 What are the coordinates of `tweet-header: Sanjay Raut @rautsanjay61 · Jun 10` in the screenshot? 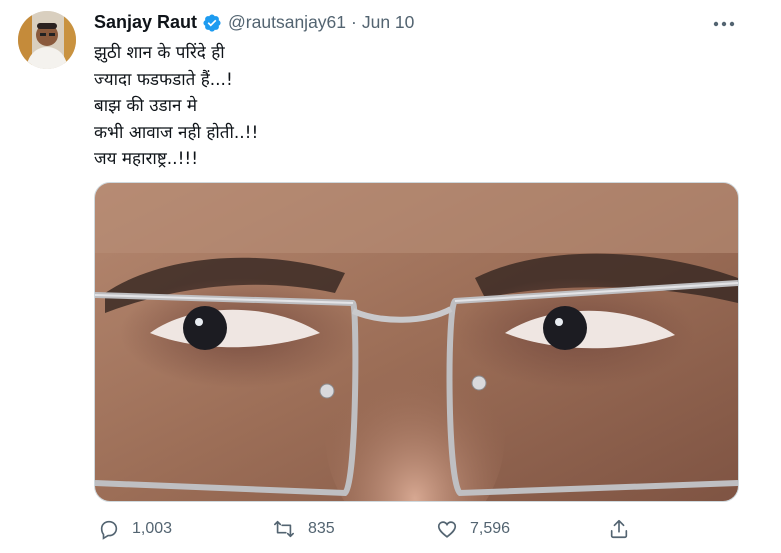 It's located at (254, 22).